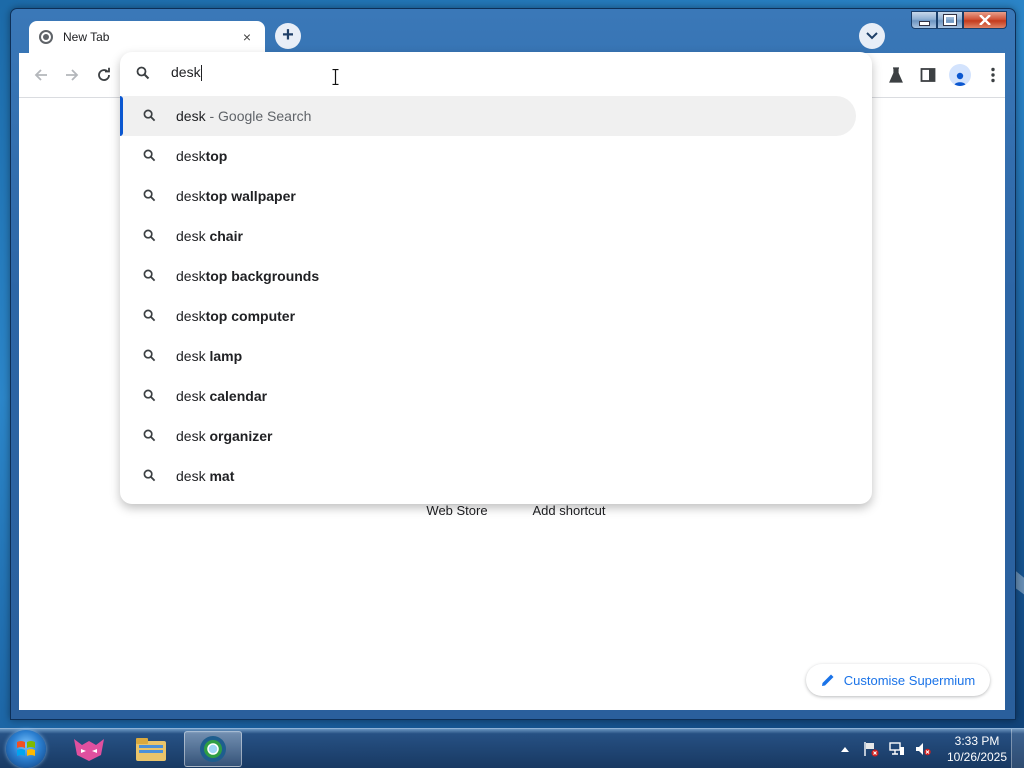 This screenshot has width=1024, height=768. Describe the element at coordinates (924, 23) in the screenshot. I see `minimize-icon` at that location.